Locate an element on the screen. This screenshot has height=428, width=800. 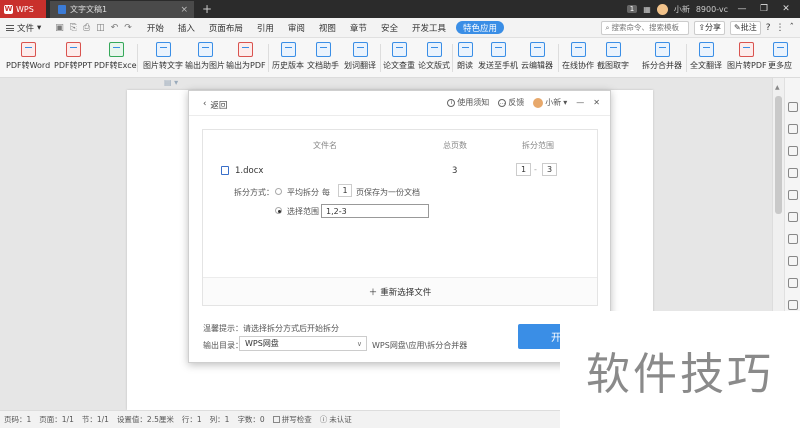
user-avatar is located at coordinates (662, 9).